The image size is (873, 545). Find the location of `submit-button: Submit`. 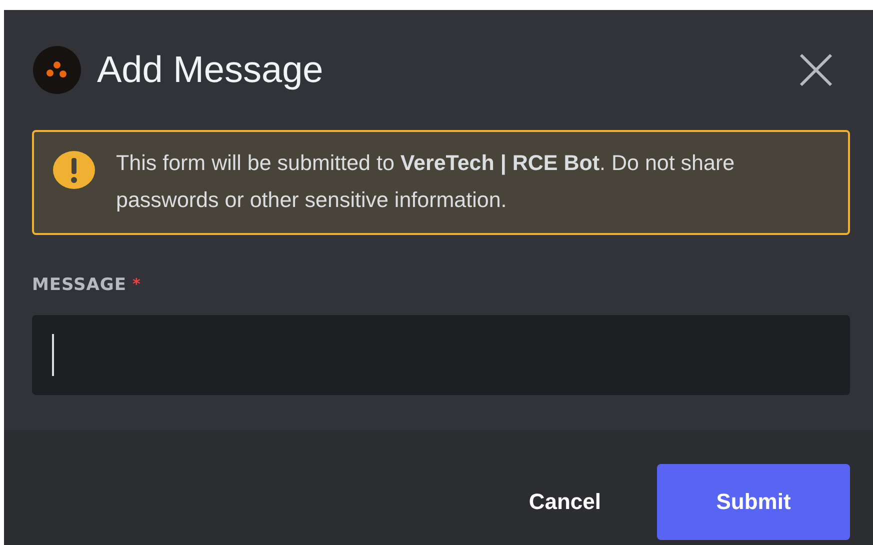

submit-button: Submit is located at coordinates (753, 502).